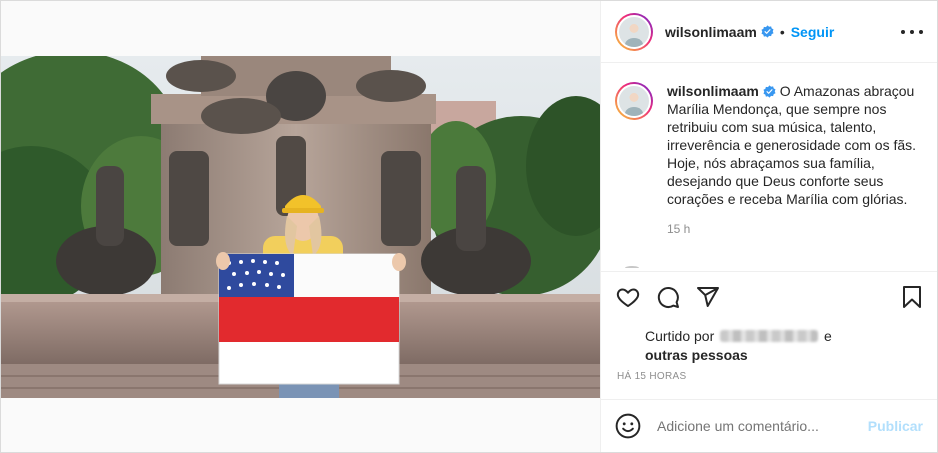  What do you see at coordinates (651, 376) in the screenshot?
I see `post-timestamp: HÁ 15 HORAS` at bounding box center [651, 376].